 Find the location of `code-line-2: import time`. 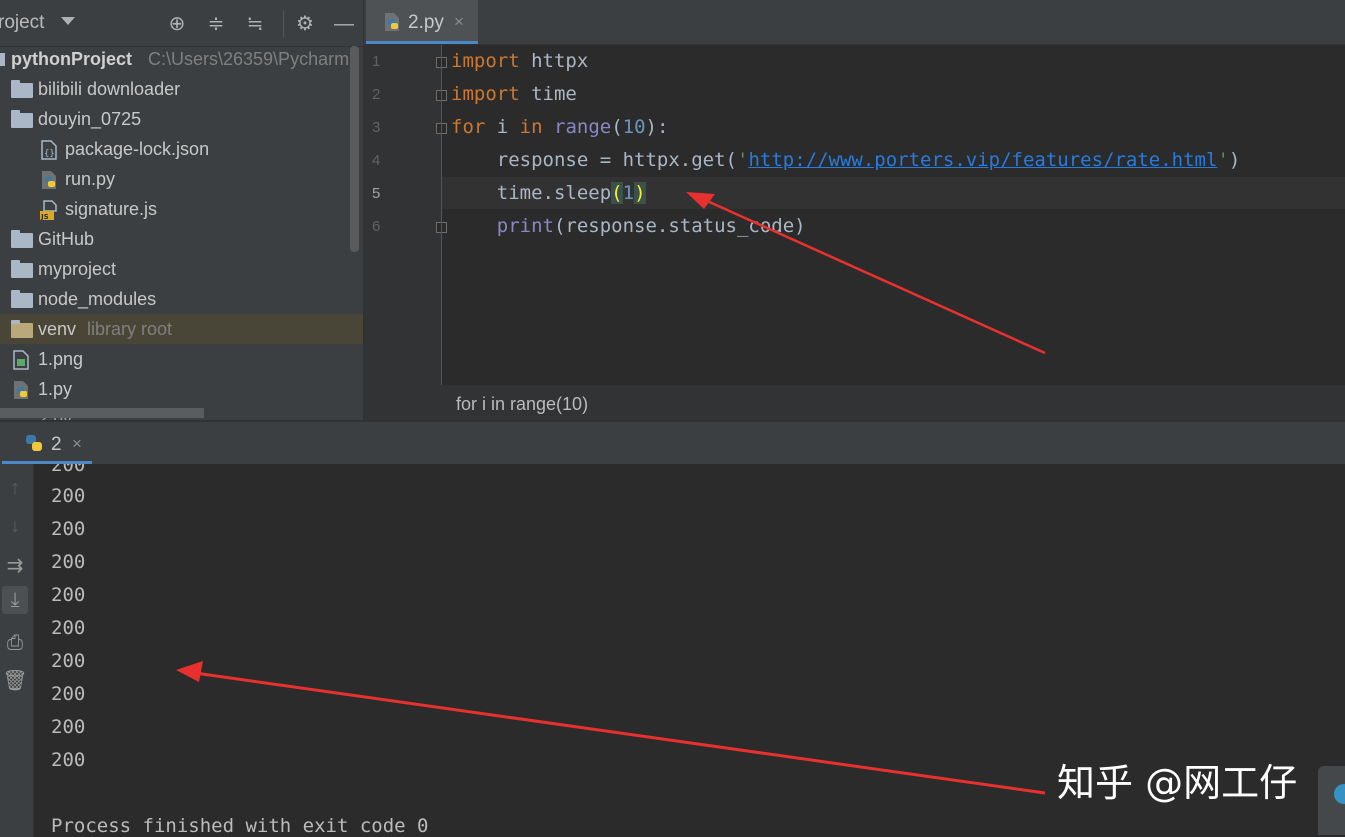

code-line-2: import time is located at coordinates (514, 94).